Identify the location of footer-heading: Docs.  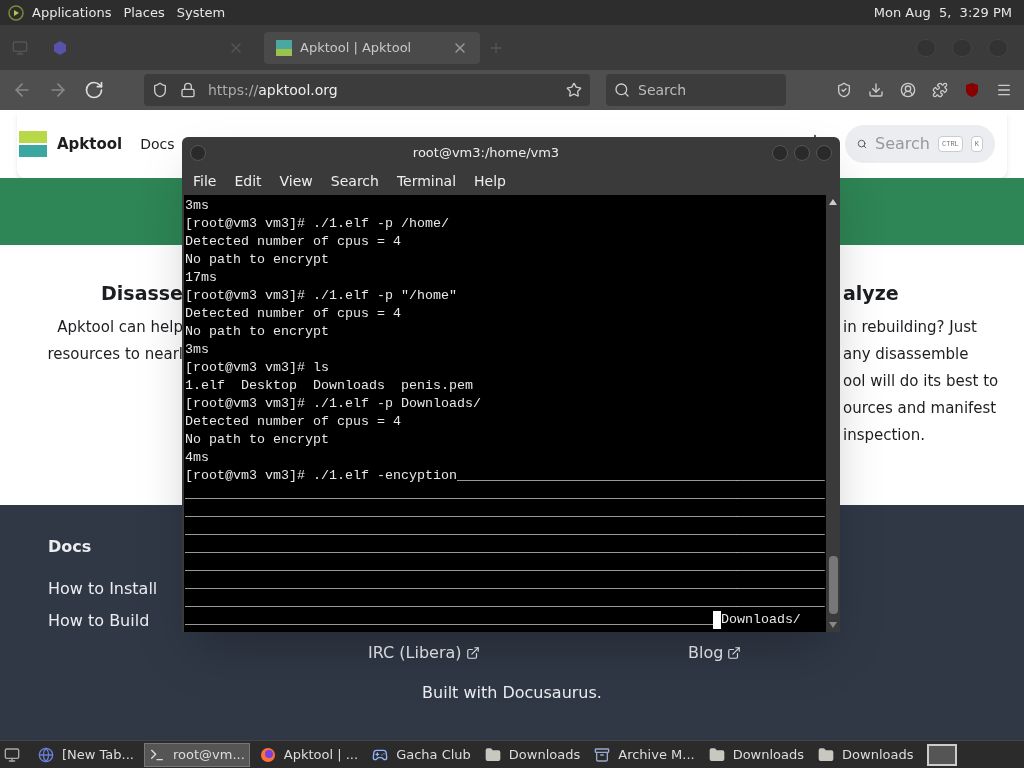
(70, 547).